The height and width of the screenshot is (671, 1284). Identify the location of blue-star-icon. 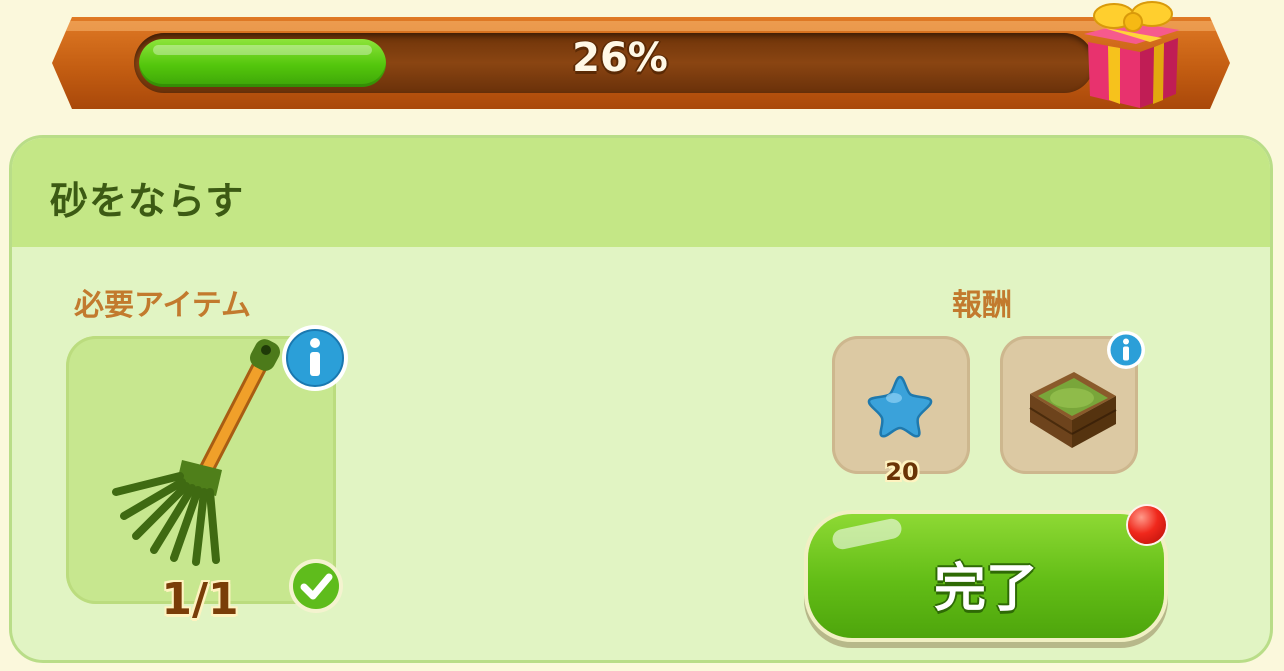
(900, 406).